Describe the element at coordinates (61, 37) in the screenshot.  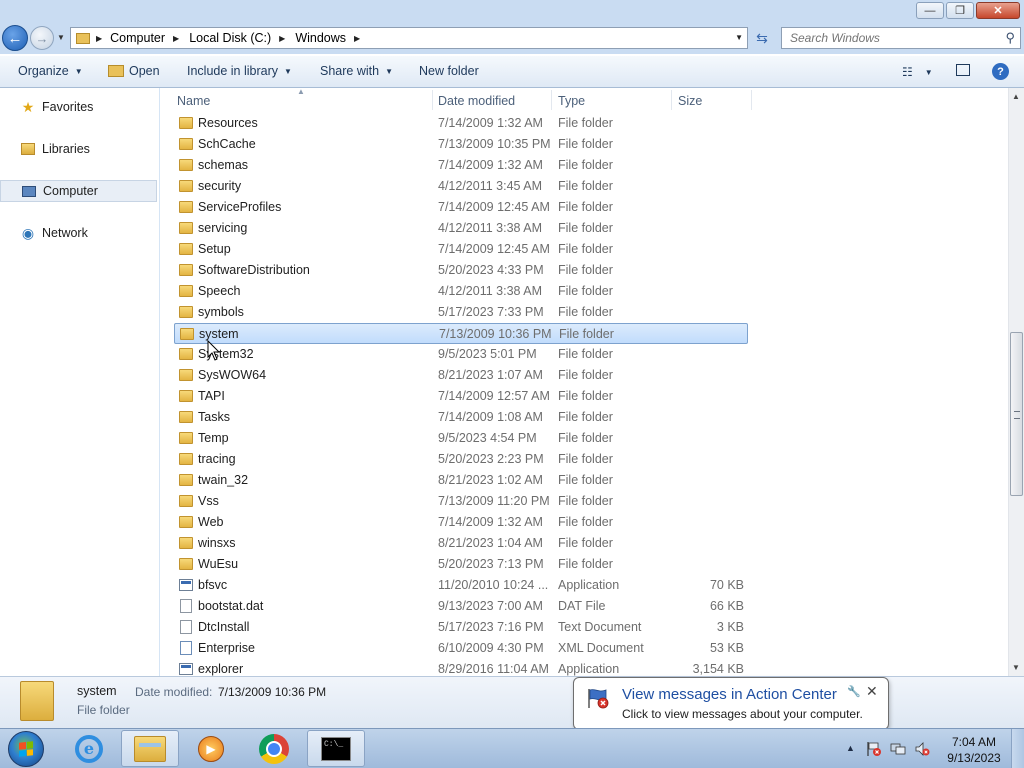
I see `recent-pages-dropdown-icon: ▼` at that location.